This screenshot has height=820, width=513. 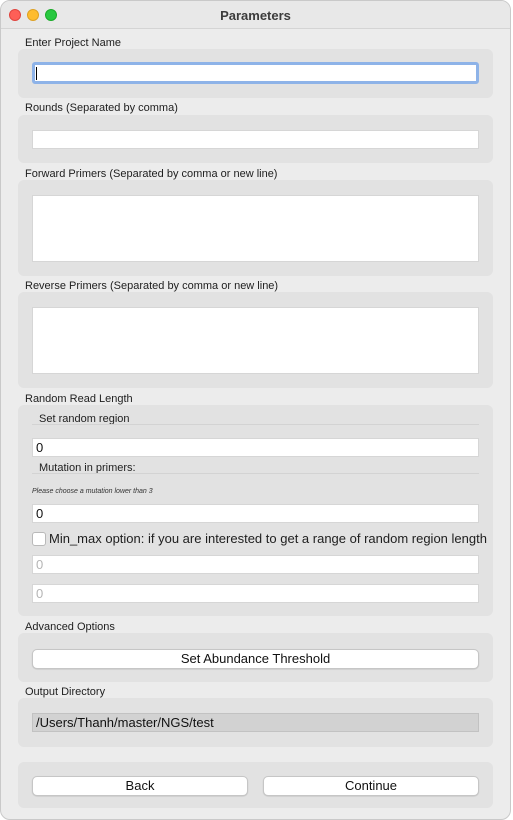 What do you see at coordinates (255, 228) in the screenshot?
I see `forward-primers-textarea` at bounding box center [255, 228].